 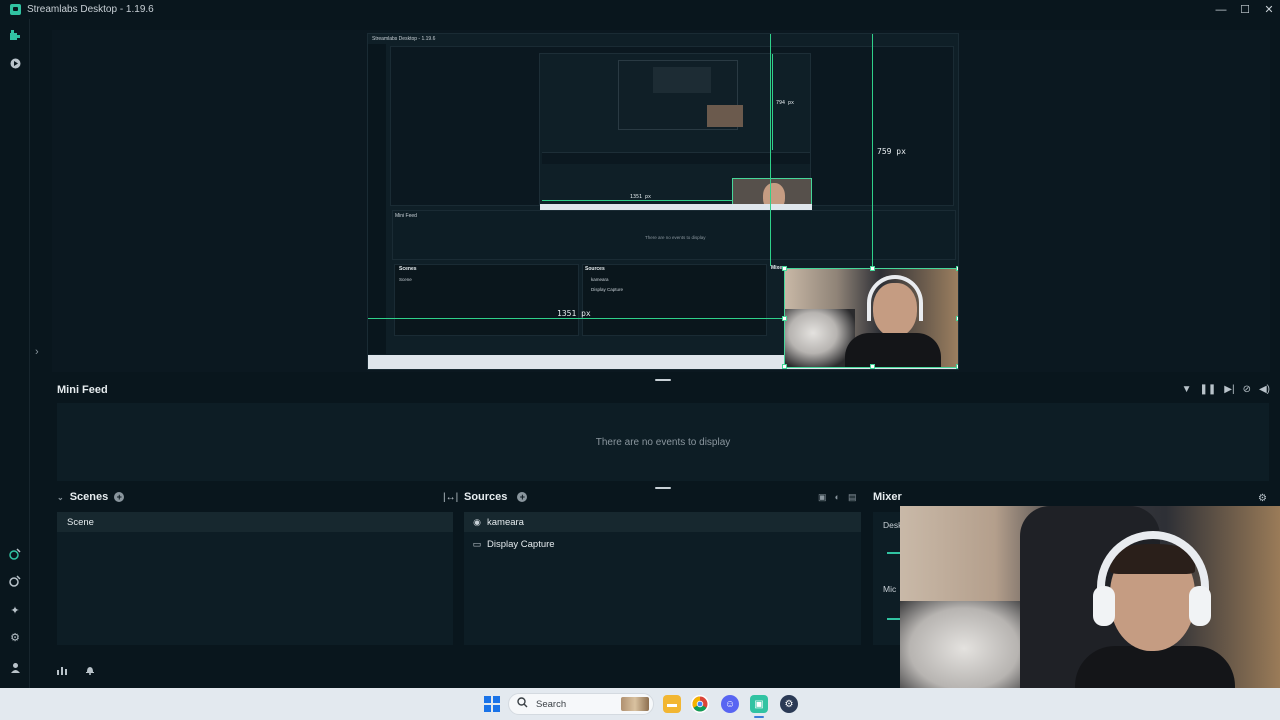 What do you see at coordinates (822, 497) in the screenshot?
I see `group-icon: ▣` at bounding box center [822, 497].